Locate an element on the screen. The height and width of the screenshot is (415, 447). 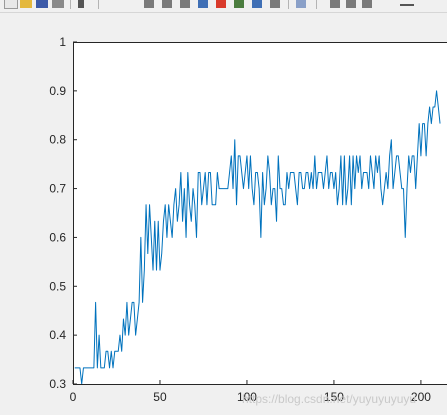
zoom-out-icon is located at coordinates (167, 4).